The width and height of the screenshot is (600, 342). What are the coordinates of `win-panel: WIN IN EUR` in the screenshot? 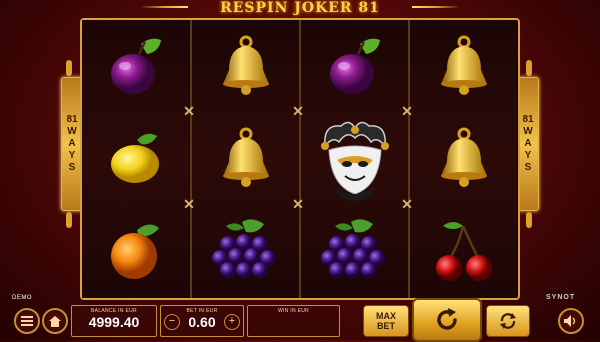 It's located at (293, 321).